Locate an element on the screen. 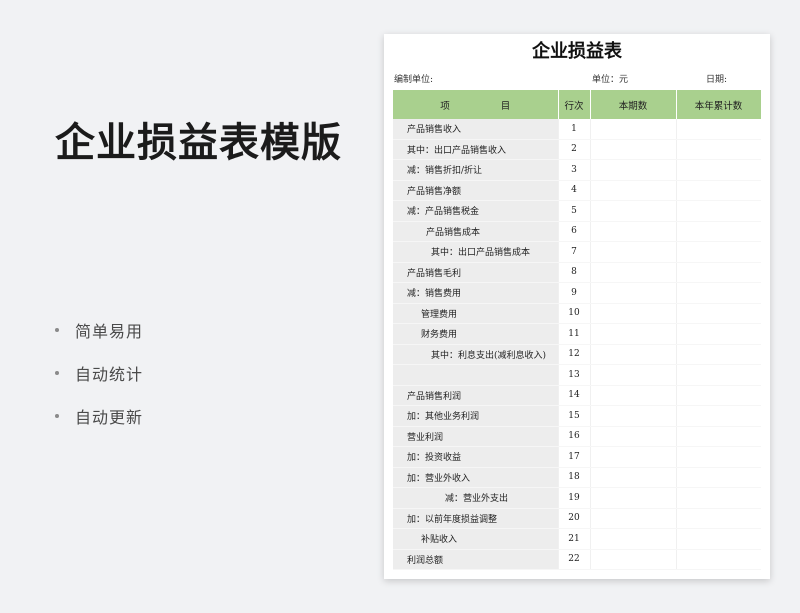 The image size is (800, 613). item-label-cell: 营业利润 is located at coordinates (475, 436).